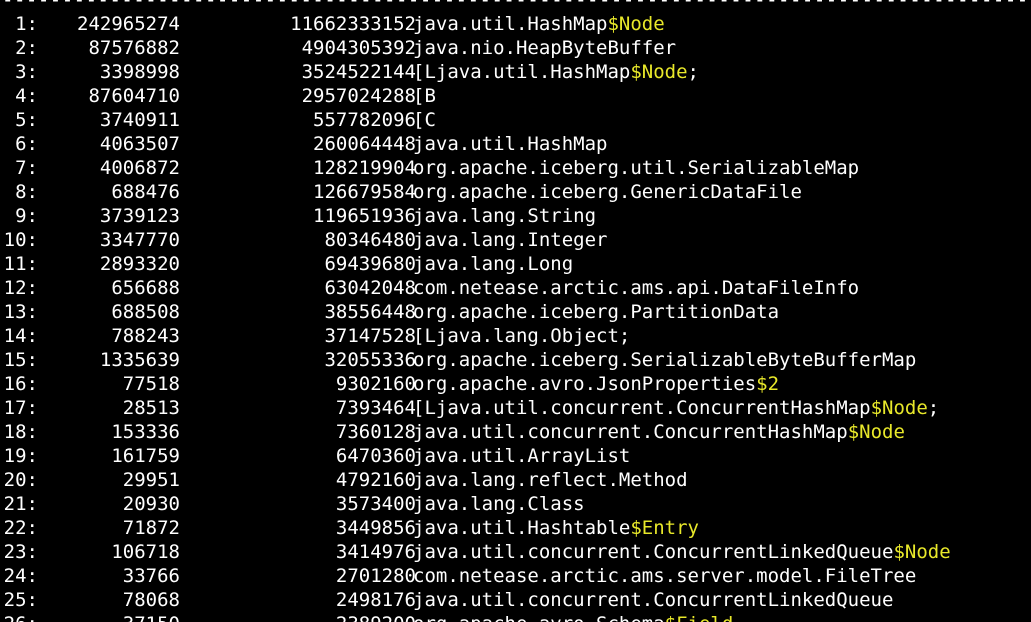  What do you see at coordinates (134, 48) in the screenshot?
I see `instance-count: 87576882` at bounding box center [134, 48].